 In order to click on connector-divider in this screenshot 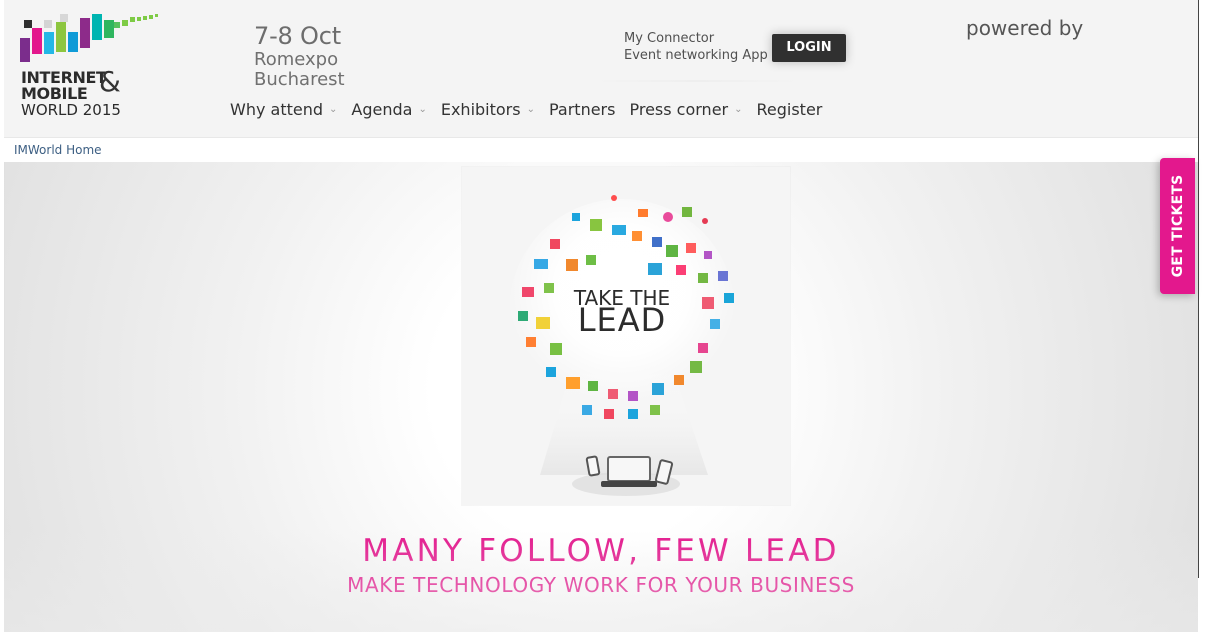, I will do `click(697, 81)`.